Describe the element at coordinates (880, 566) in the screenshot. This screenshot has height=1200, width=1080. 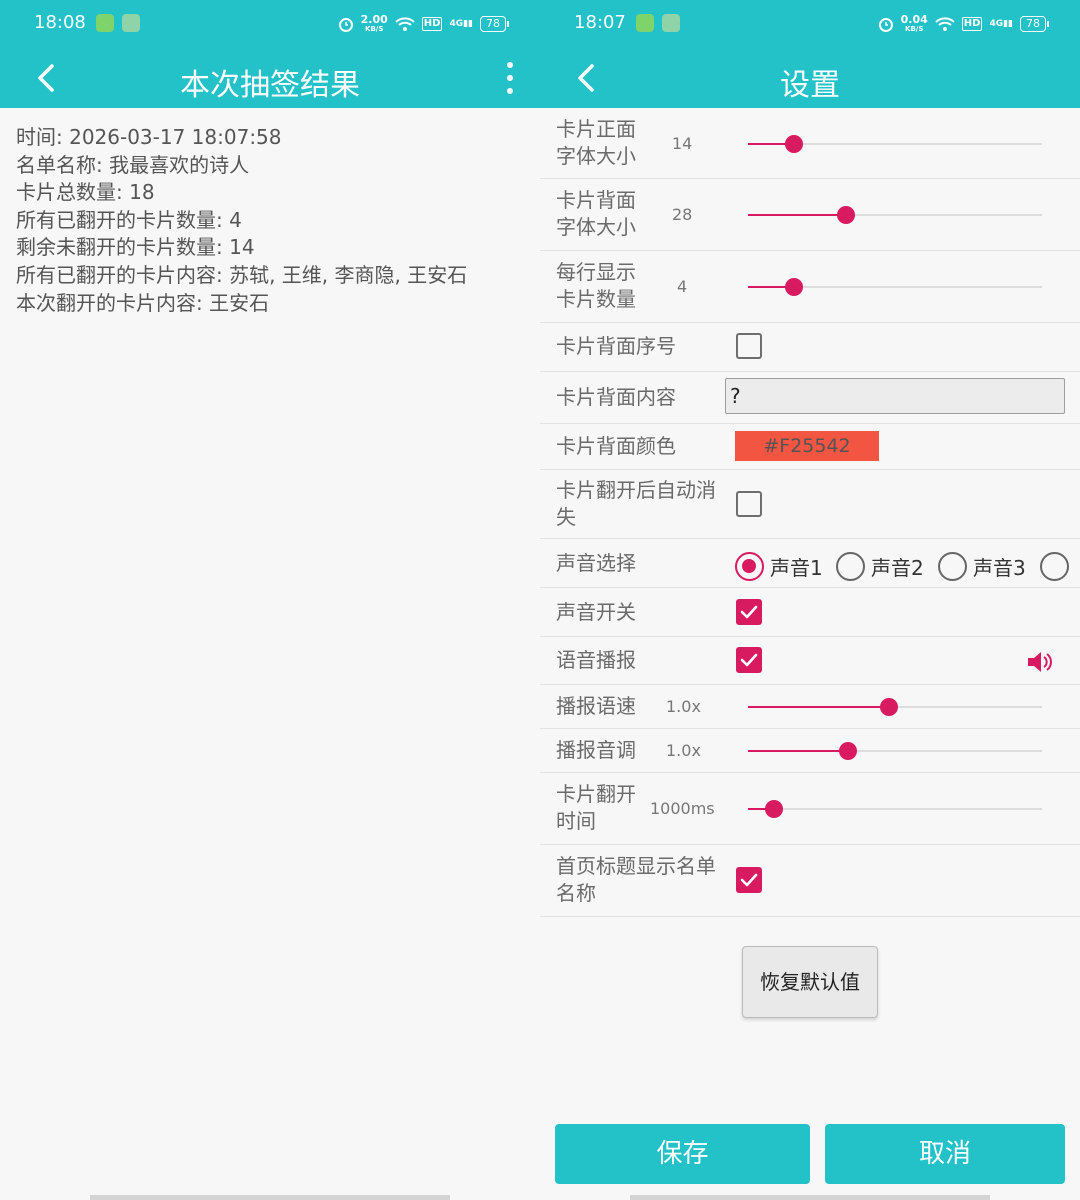
I see `sound-option-2: 声音2` at that location.